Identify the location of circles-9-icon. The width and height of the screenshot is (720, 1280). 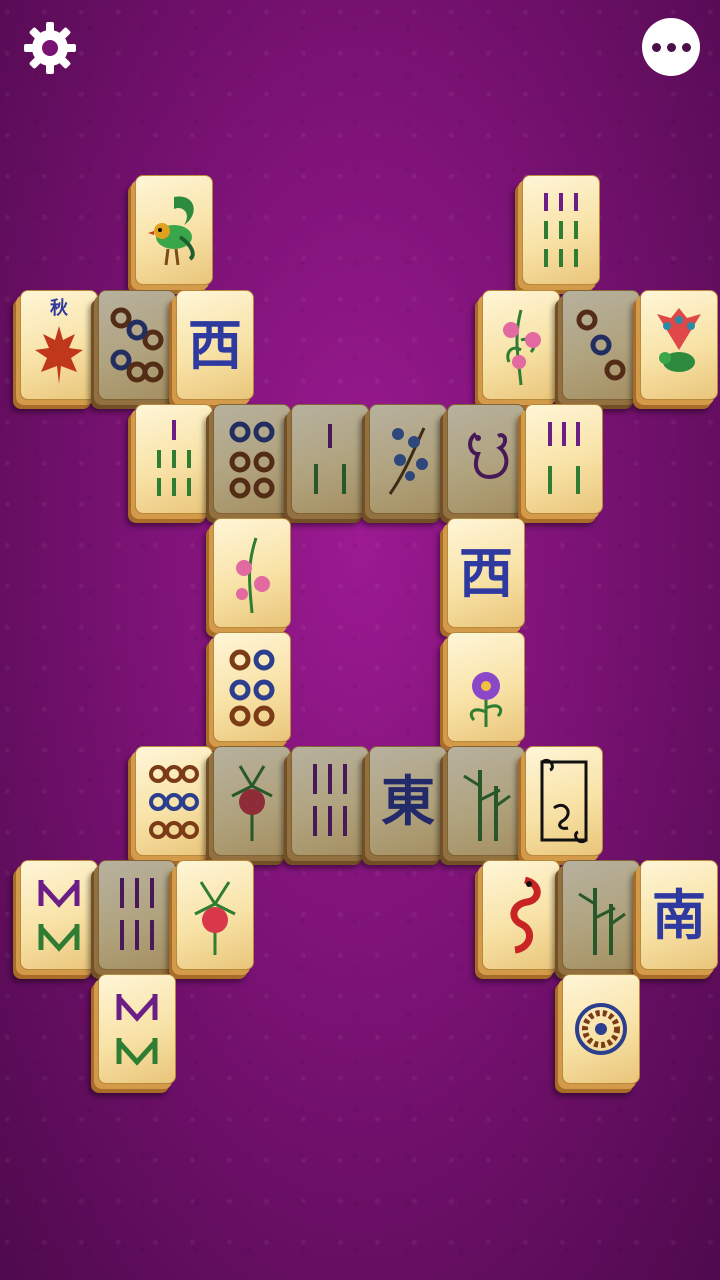
(174, 802).